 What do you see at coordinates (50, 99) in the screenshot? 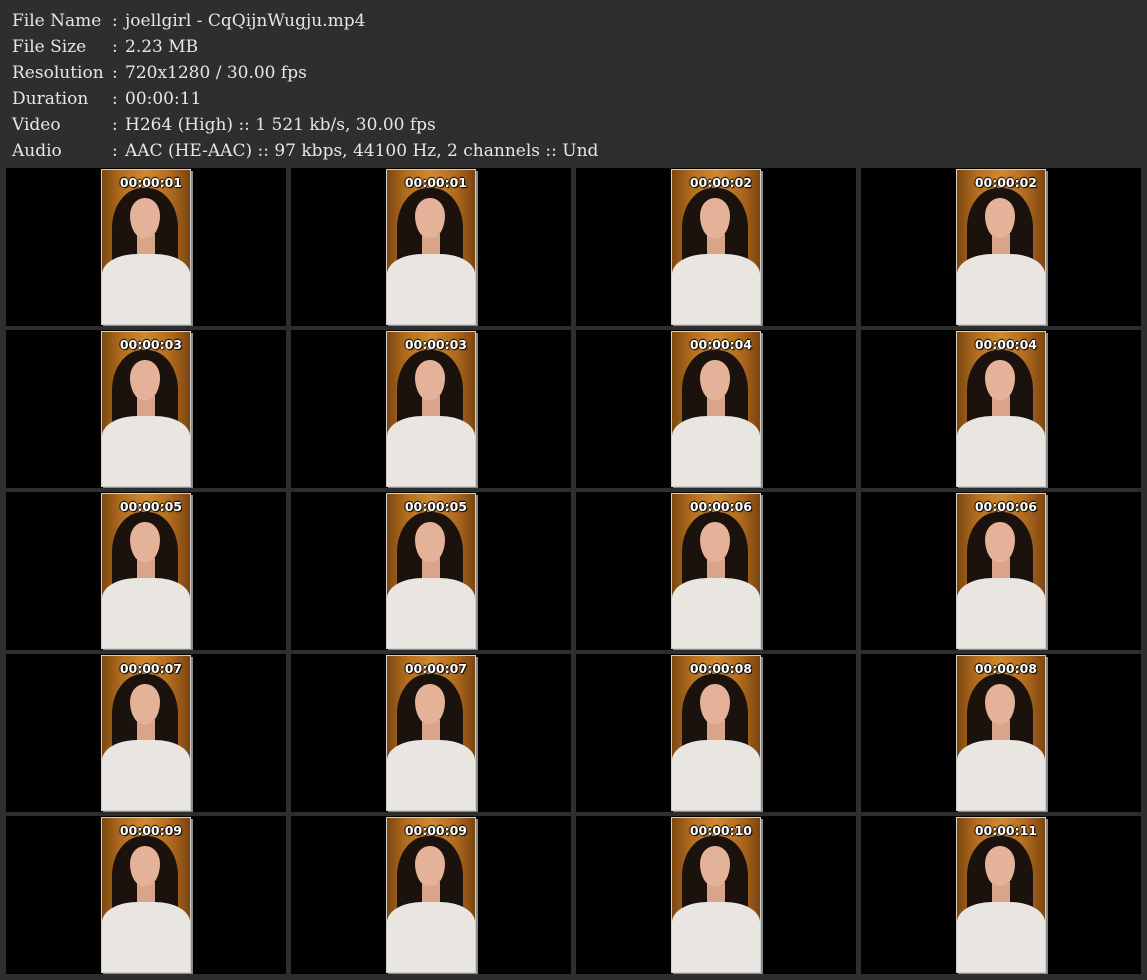
I see `meta-key: Duration` at bounding box center [50, 99].